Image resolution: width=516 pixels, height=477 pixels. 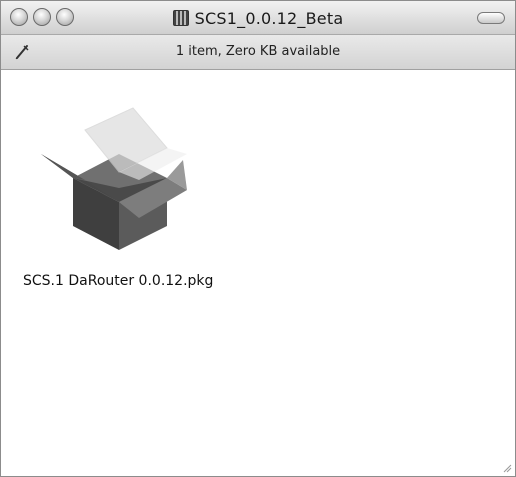 I want to click on toolbar-toggle-button, so click(x=491, y=18).